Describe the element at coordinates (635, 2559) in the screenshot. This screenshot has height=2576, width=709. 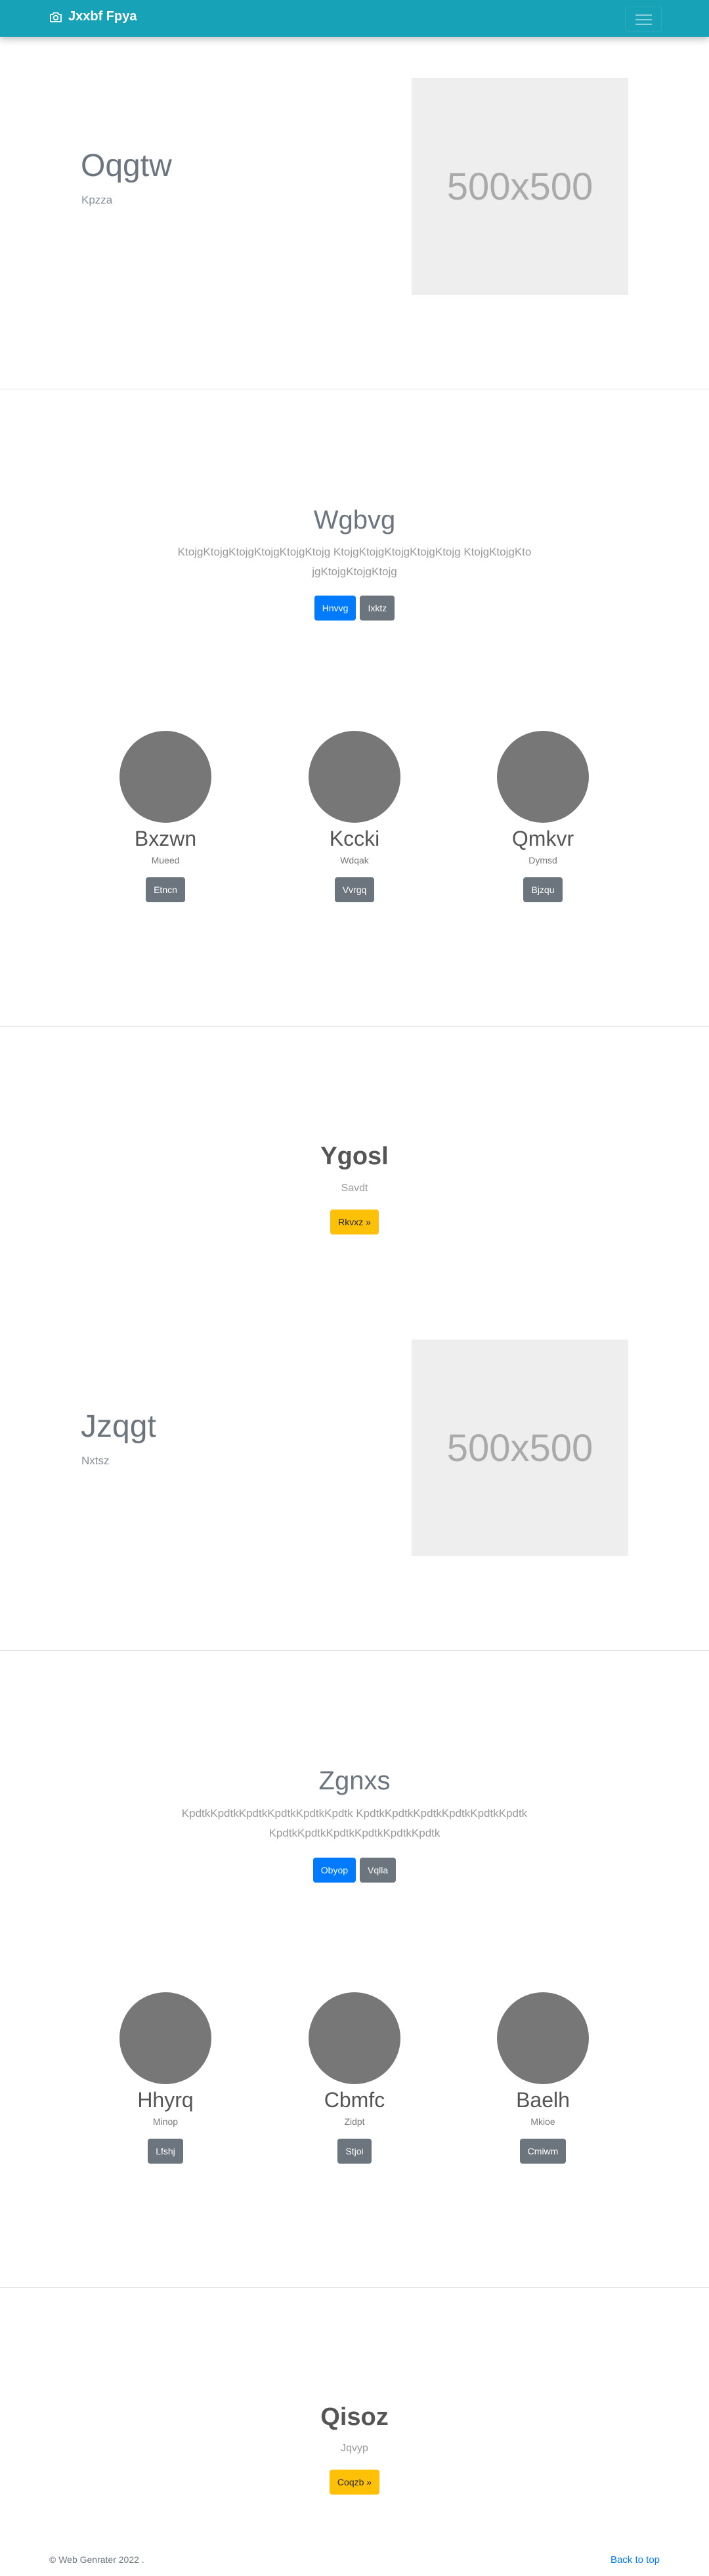
I see `back-to-top-link: Back to top` at that location.